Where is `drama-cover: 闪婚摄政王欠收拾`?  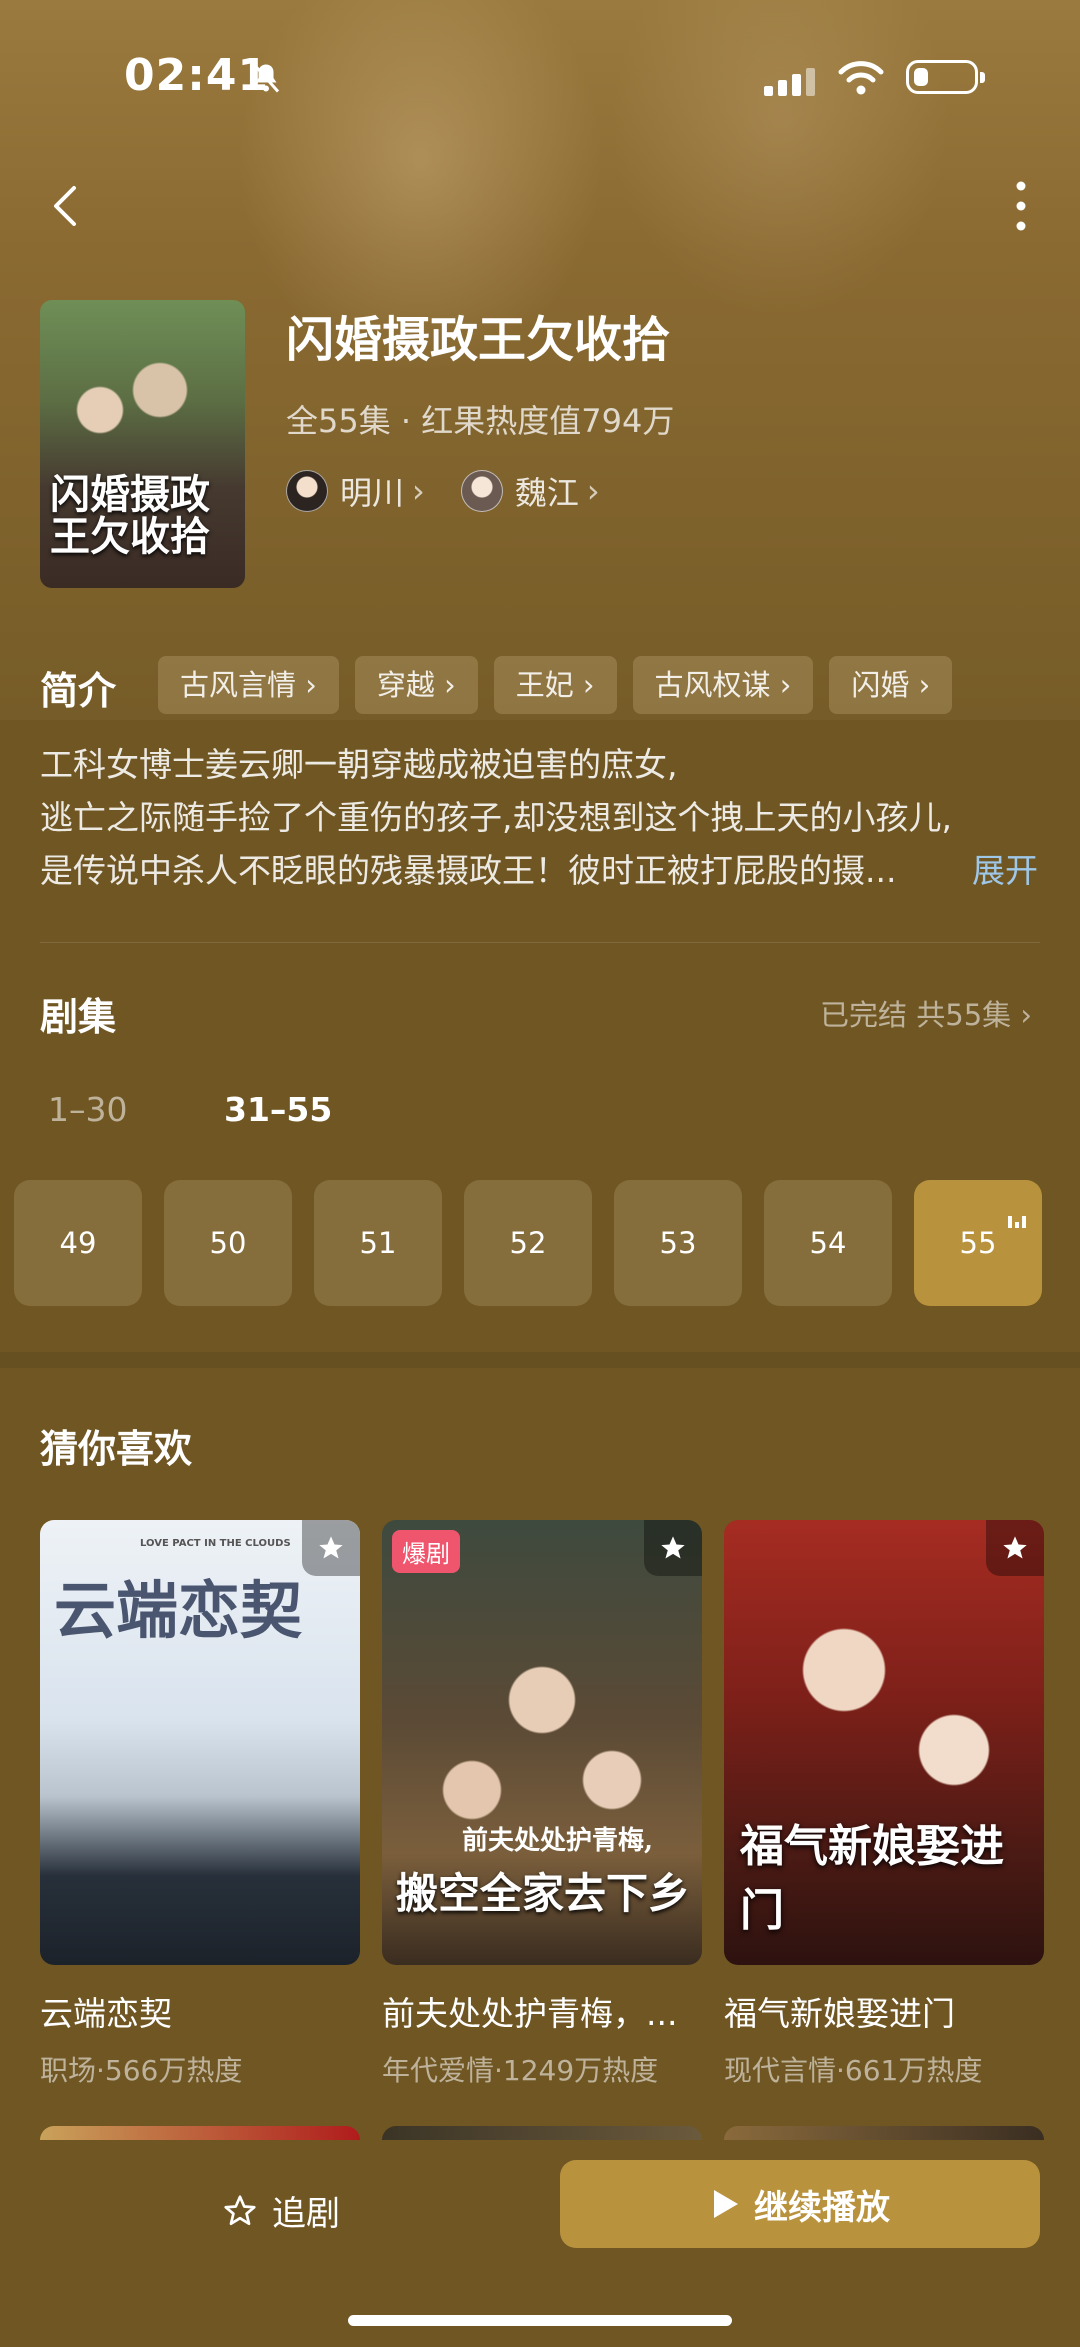
drama-cover: 闪婚摄政王欠收拾 is located at coordinates (142, 444).